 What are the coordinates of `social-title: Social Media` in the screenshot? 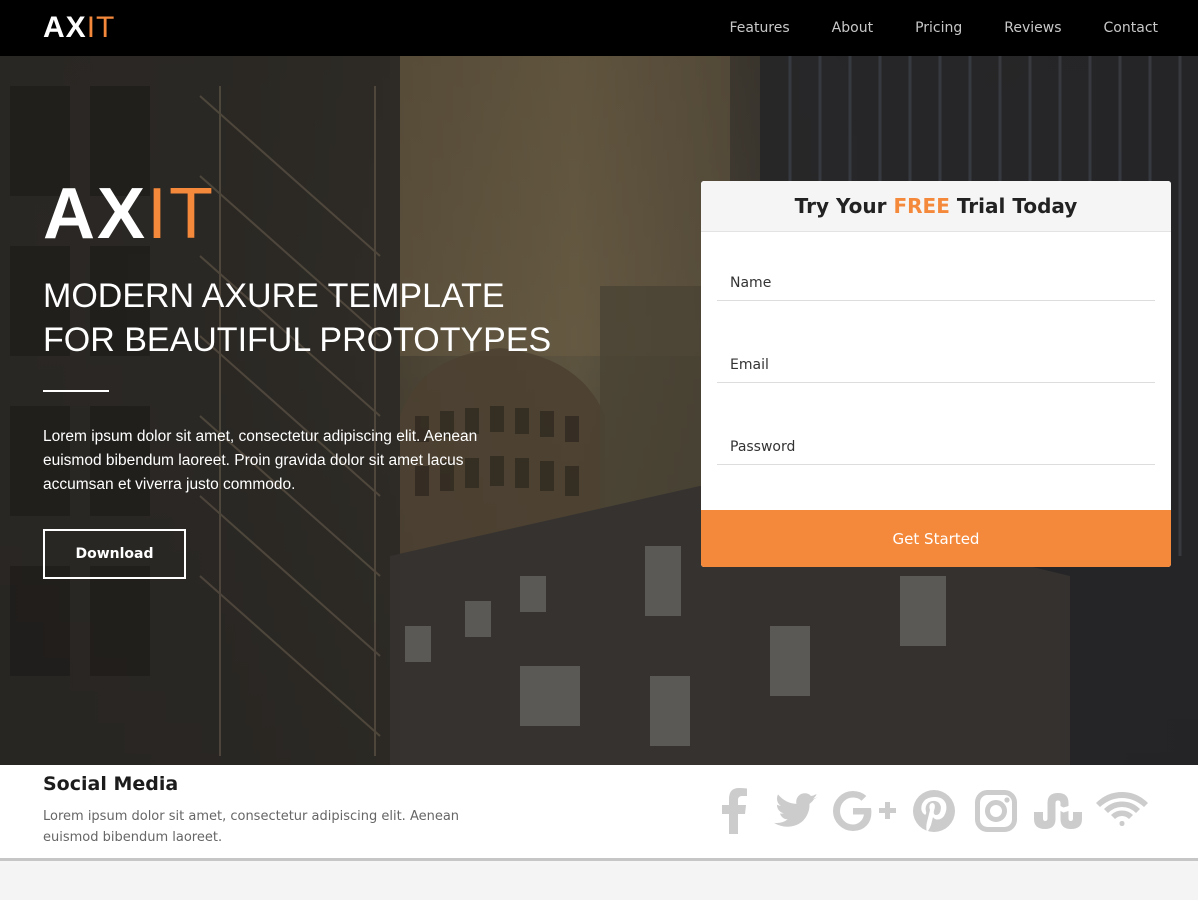 It's located at (111, 784).